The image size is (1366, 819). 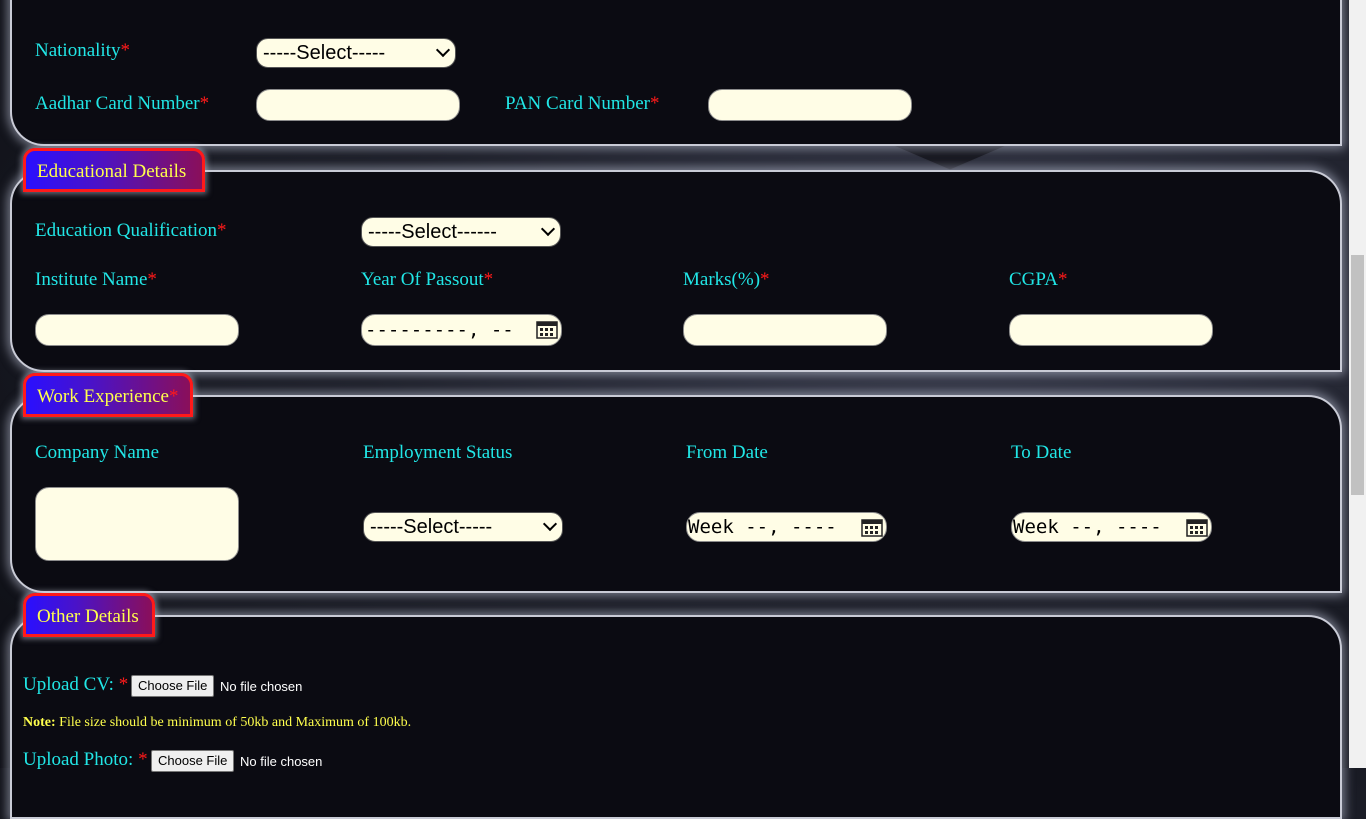 I want to click on pan-input, so click(x=810, y=105).